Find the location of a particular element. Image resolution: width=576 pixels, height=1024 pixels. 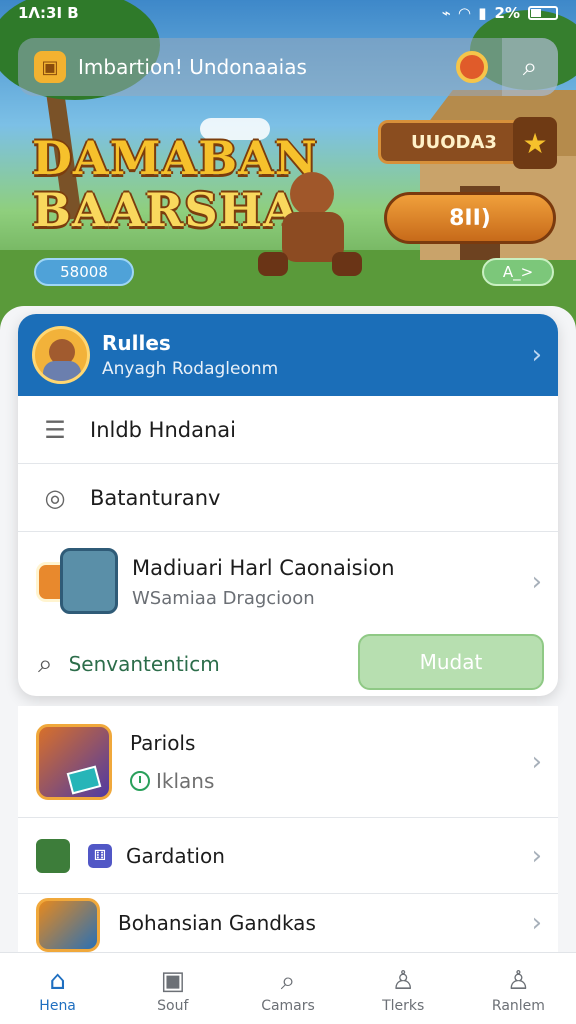

plank-banner: UUODA3 ★ is located at coordinates (467, 143).